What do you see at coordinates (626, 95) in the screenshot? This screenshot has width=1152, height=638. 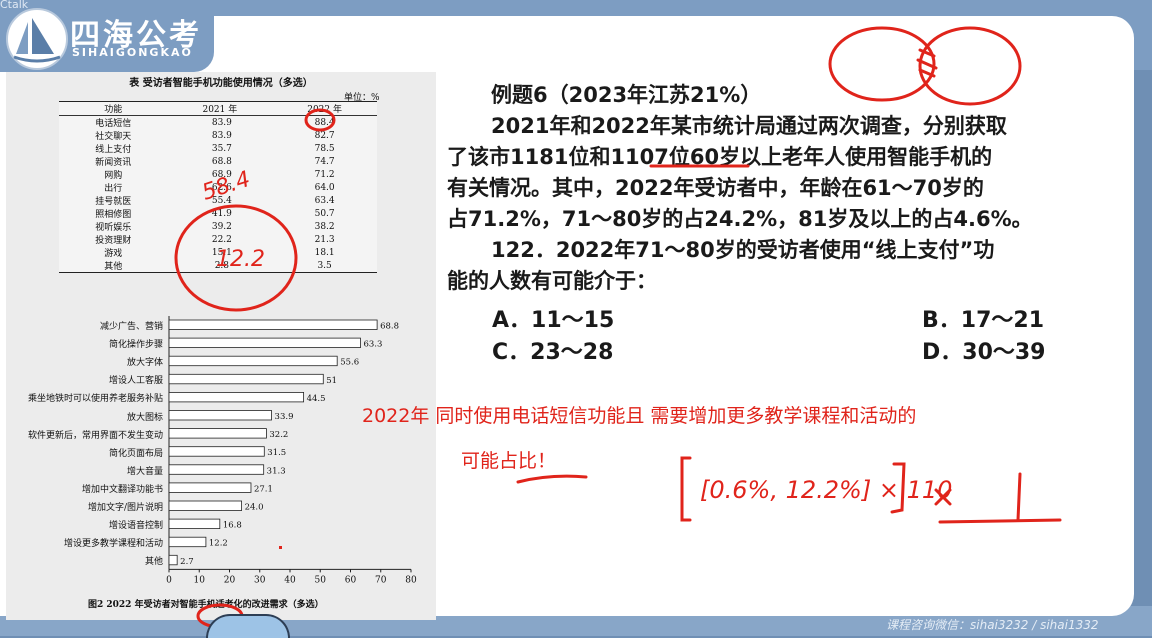 I see `question-title: 例题6（2023年江苏21%）` at bounding box center [626, 95].